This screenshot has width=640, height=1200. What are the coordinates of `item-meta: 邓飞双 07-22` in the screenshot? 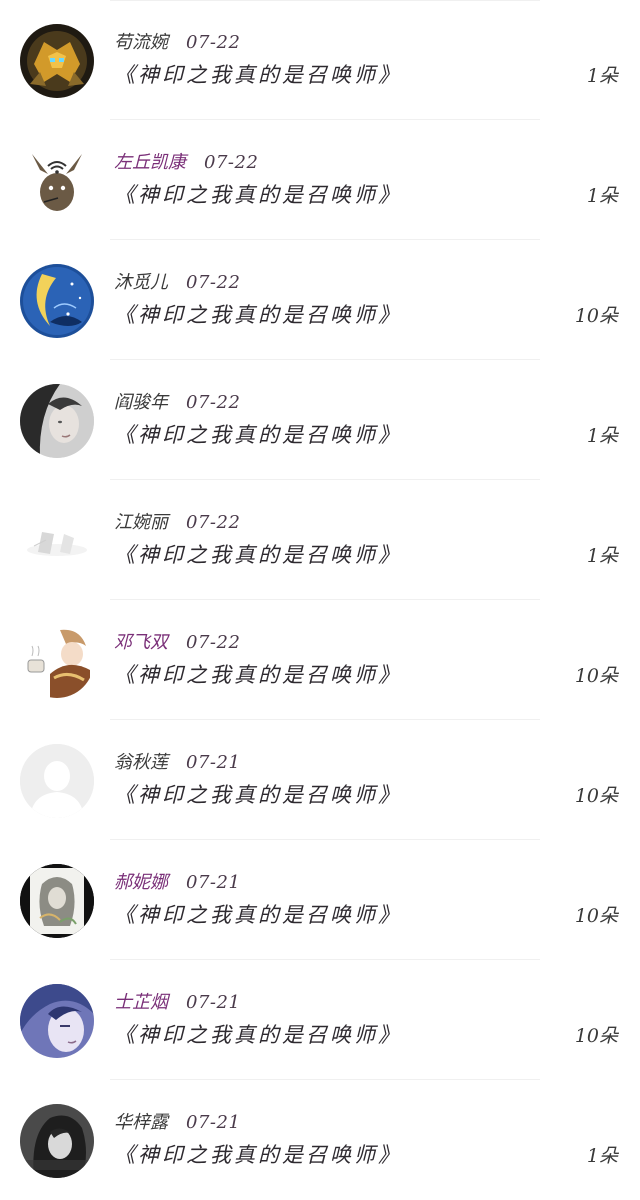 It's located at (177, 643).